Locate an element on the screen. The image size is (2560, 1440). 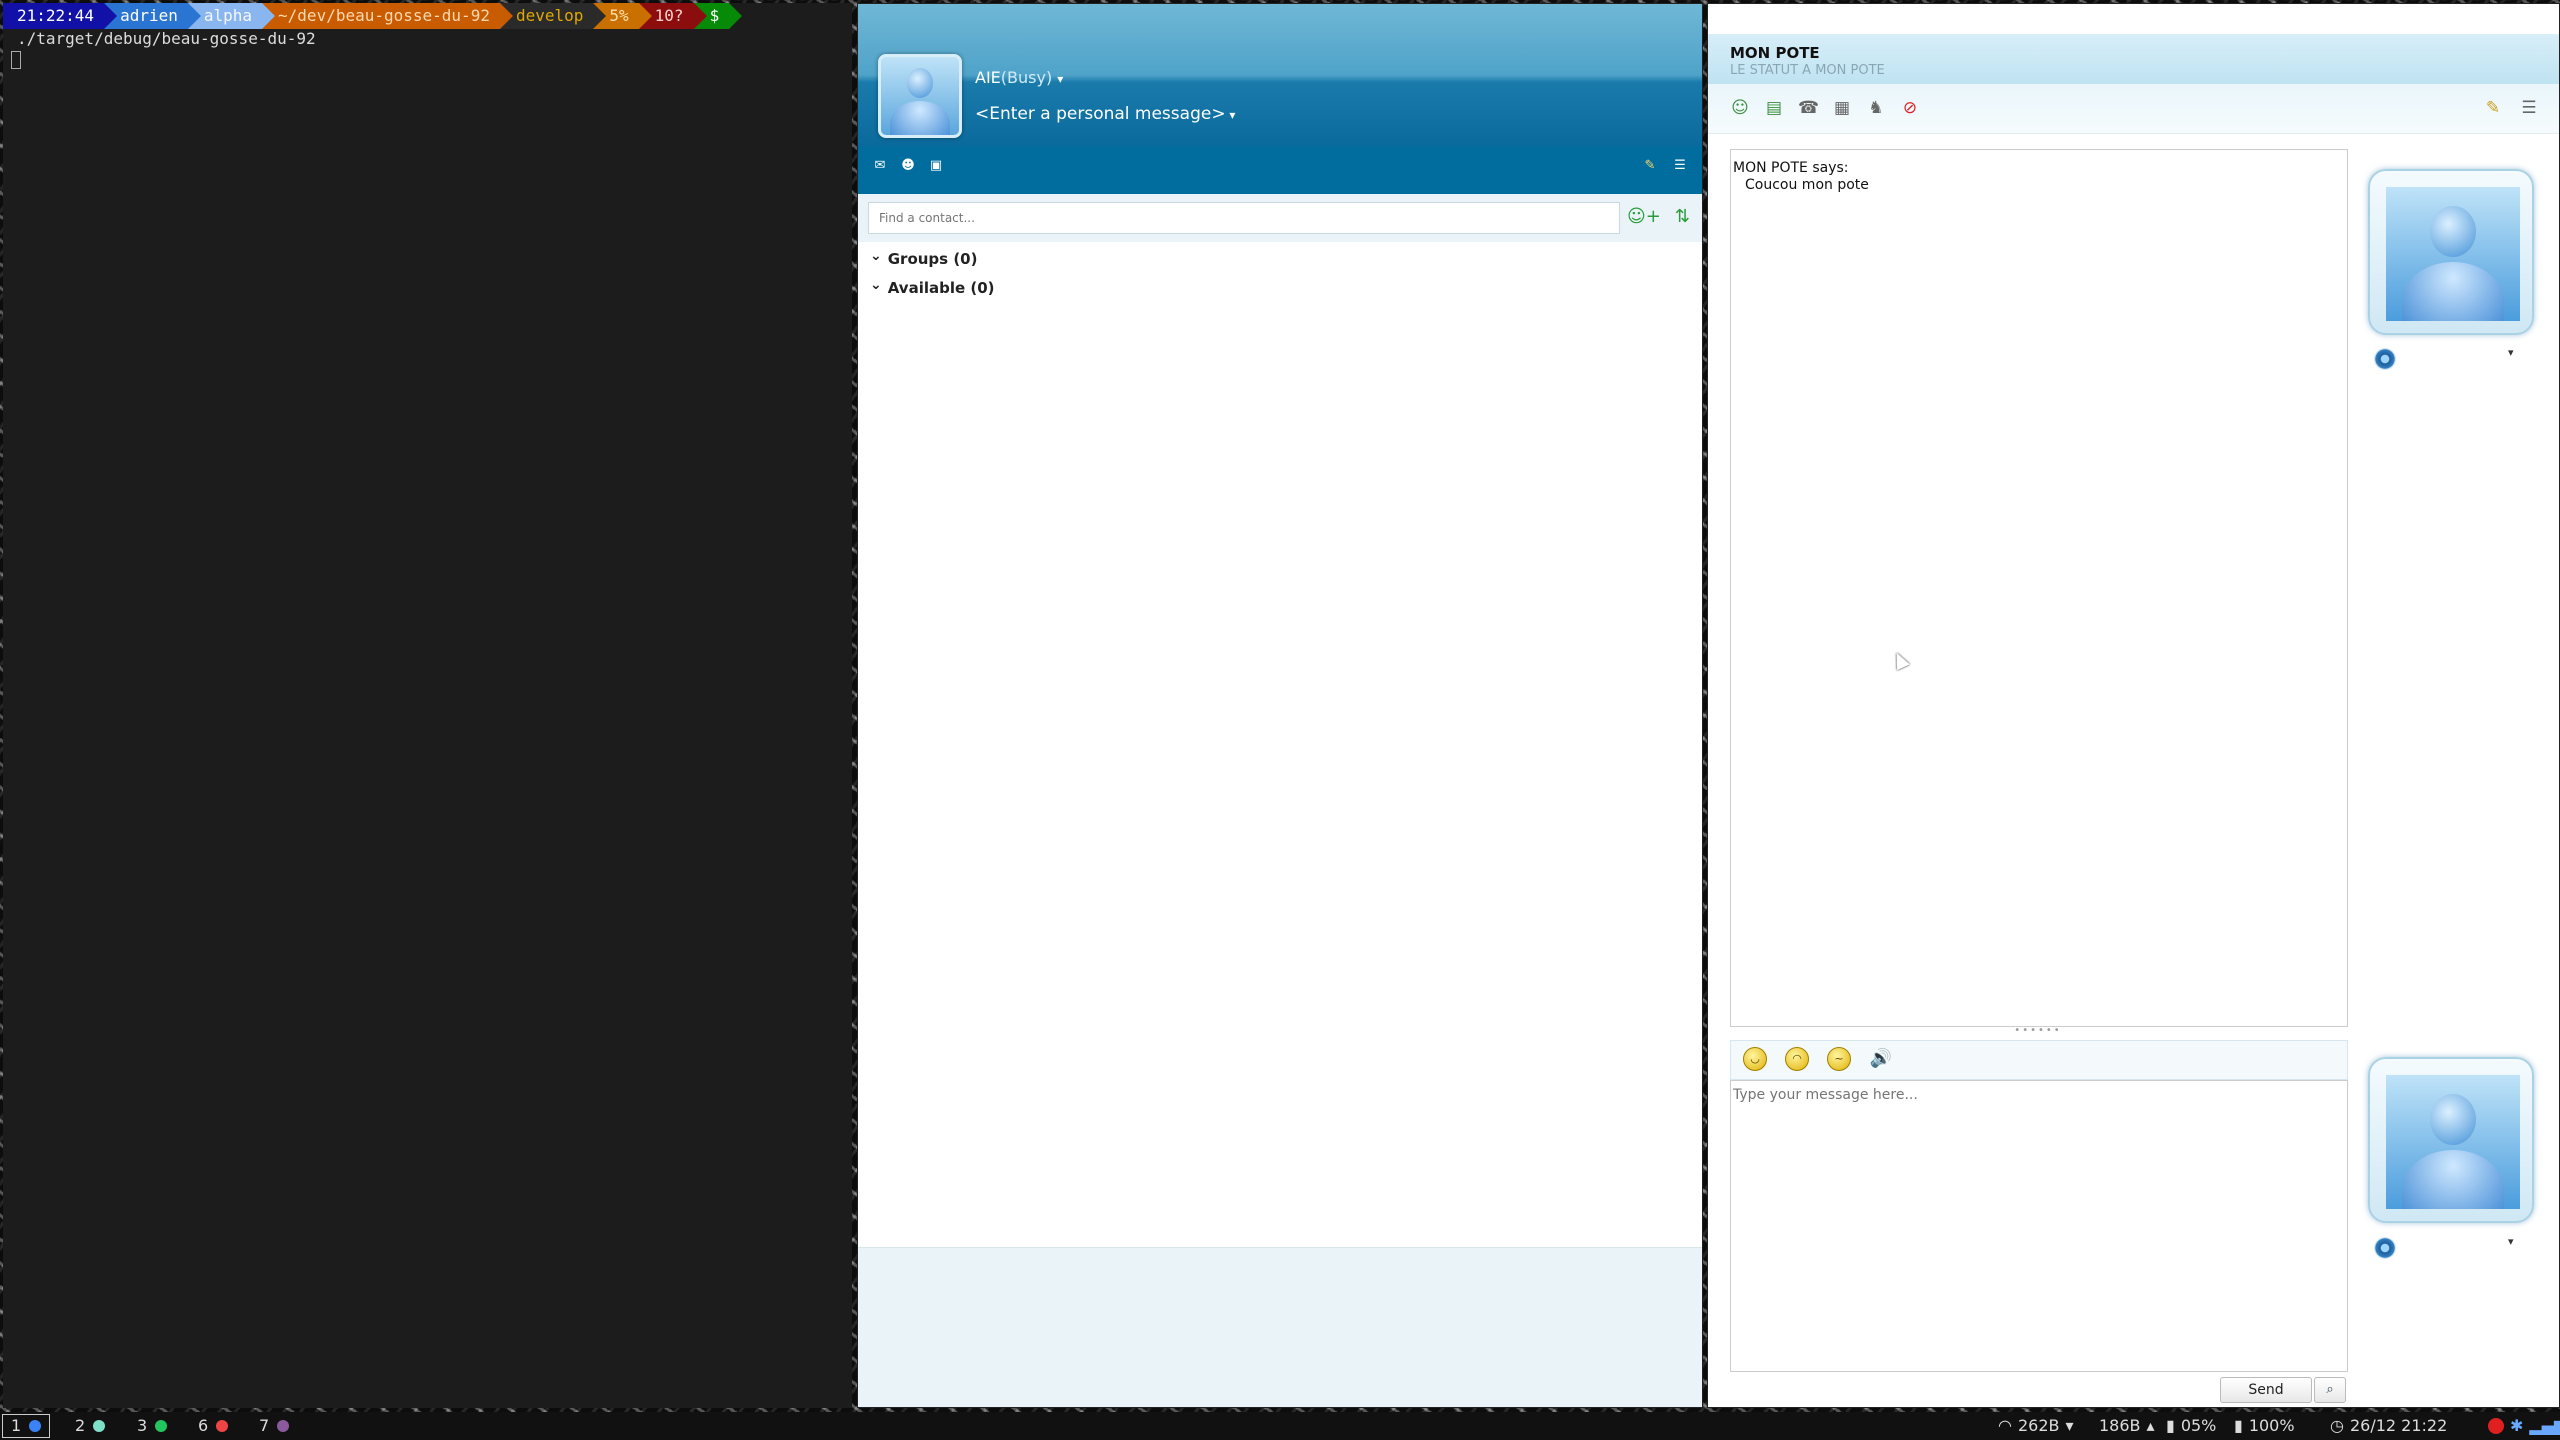
contact-avatar is located at coordinates (2451, 252).